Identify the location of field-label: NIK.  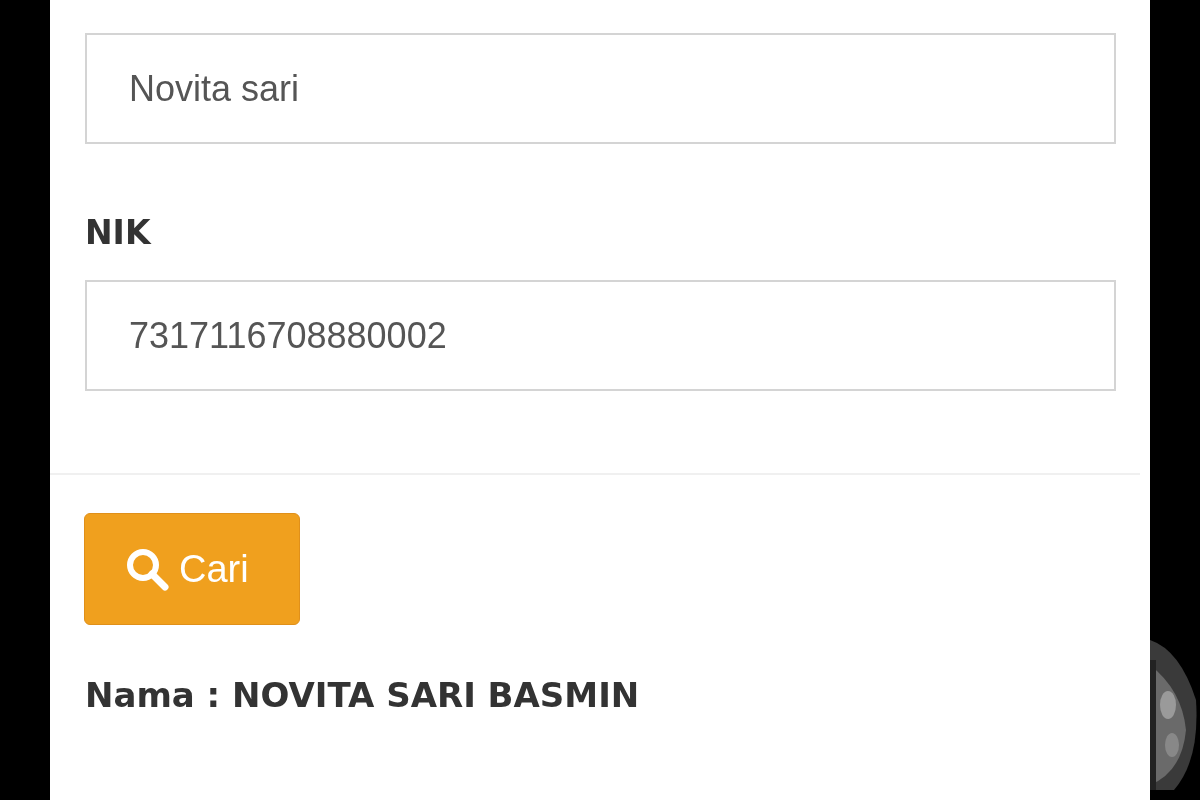
(118, 233).